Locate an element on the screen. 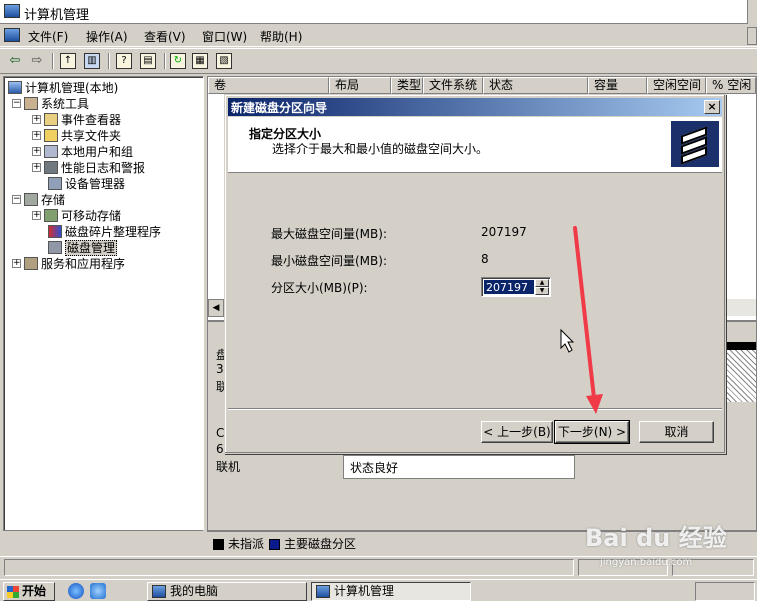 Image resolution: width=757 pixels, height=601 pixels. increment-arrow-icon: ▲ is located at coordinates (542, 283).